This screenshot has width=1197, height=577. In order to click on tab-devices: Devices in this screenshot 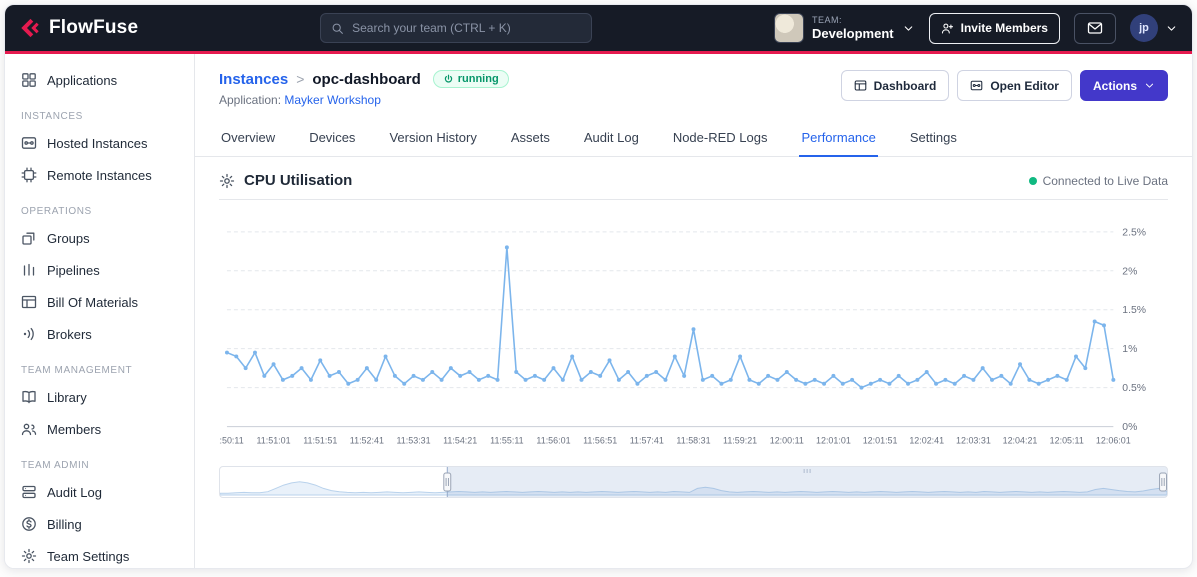, I will do `click(332, 138)`.